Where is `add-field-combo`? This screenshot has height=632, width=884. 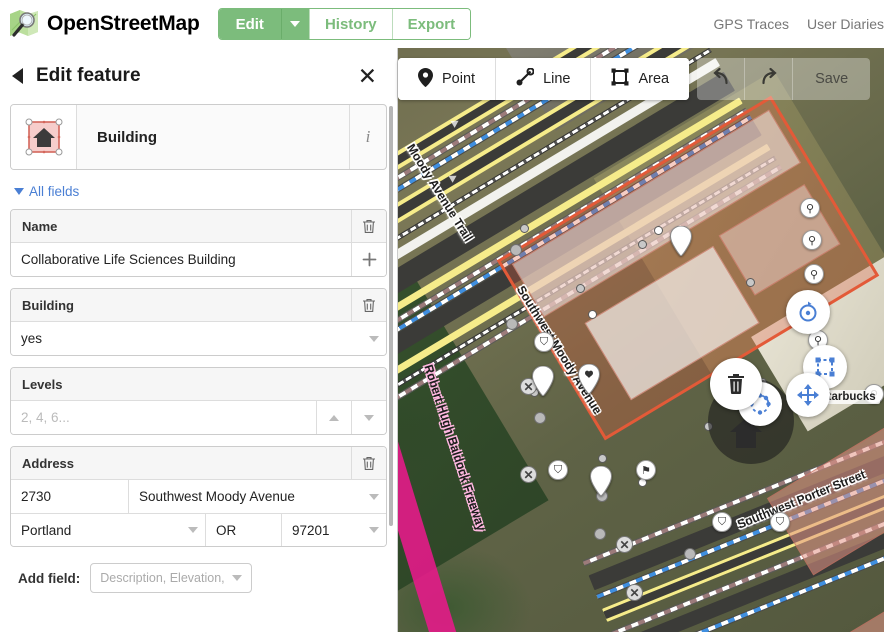
add-field-combo is located at coordinates (171, 578).